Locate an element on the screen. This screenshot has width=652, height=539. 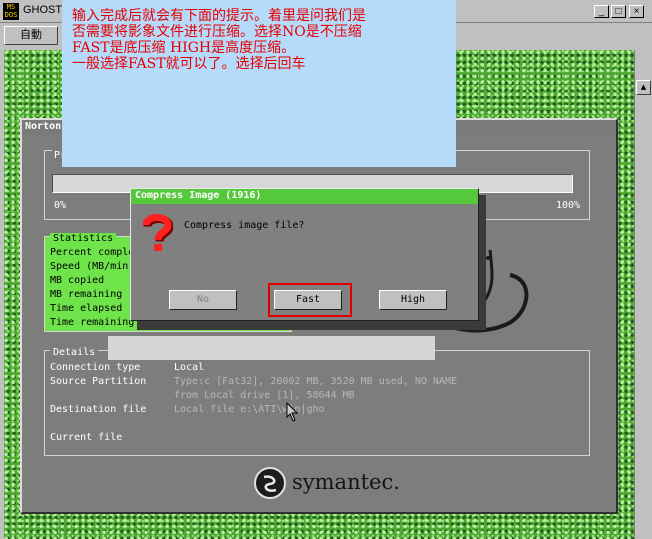
high-compression-button: High is located at coordinates (413, 300).